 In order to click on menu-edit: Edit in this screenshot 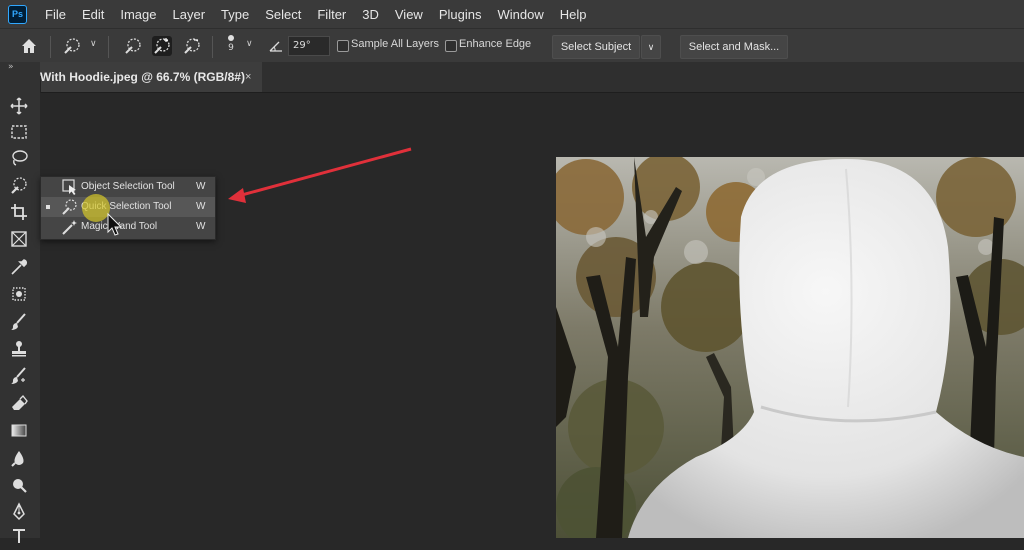, I will do `click(93, 14)`.